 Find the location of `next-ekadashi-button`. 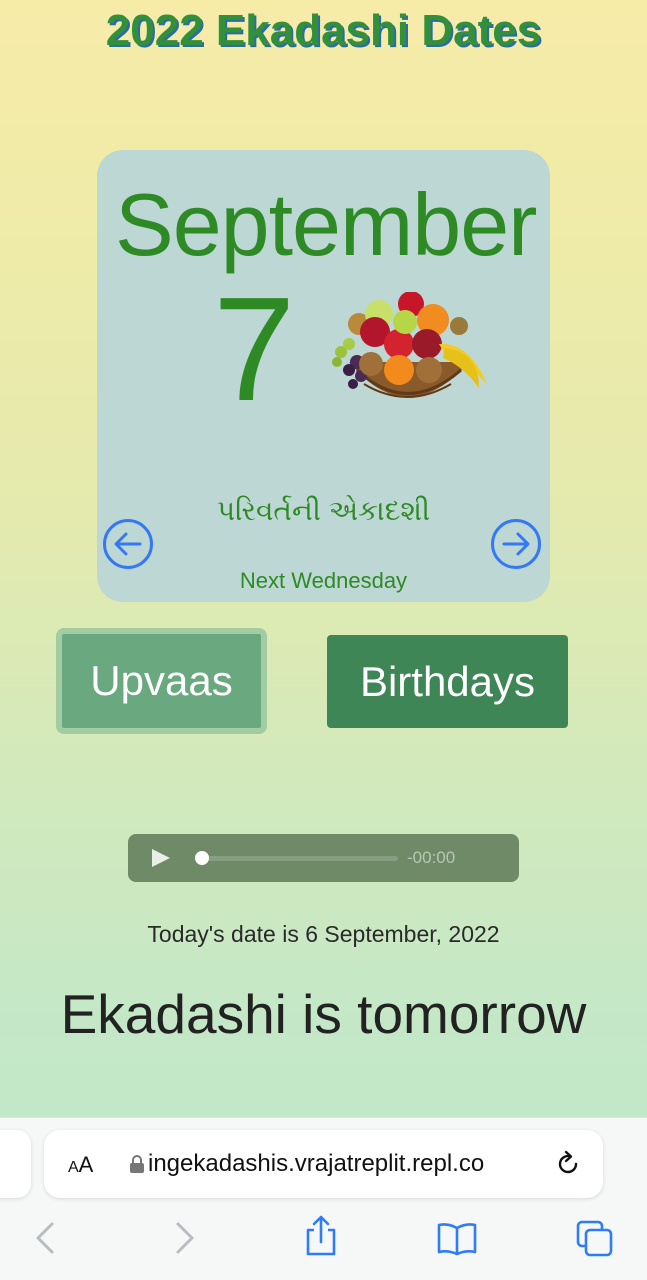

next-ekadashi-button is located at coordinates (516, 544).